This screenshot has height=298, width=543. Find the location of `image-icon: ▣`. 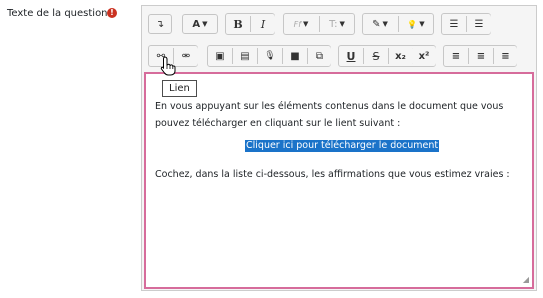

image-icon: ▣ is located at coordinates (220, 56).